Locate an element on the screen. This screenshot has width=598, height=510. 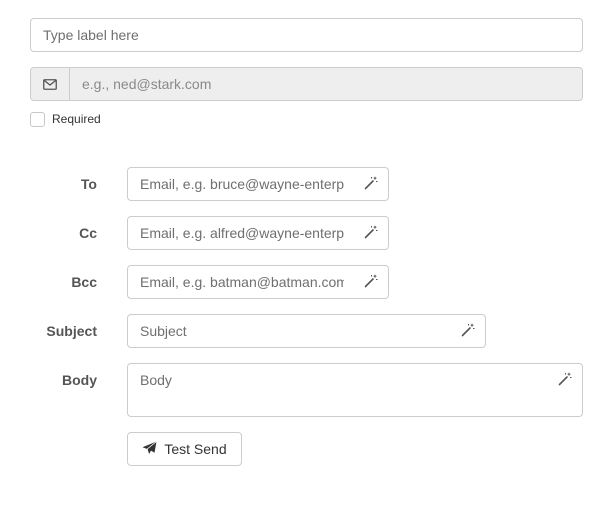
test-send-button: Test Send is located at coordinates (184, 449).